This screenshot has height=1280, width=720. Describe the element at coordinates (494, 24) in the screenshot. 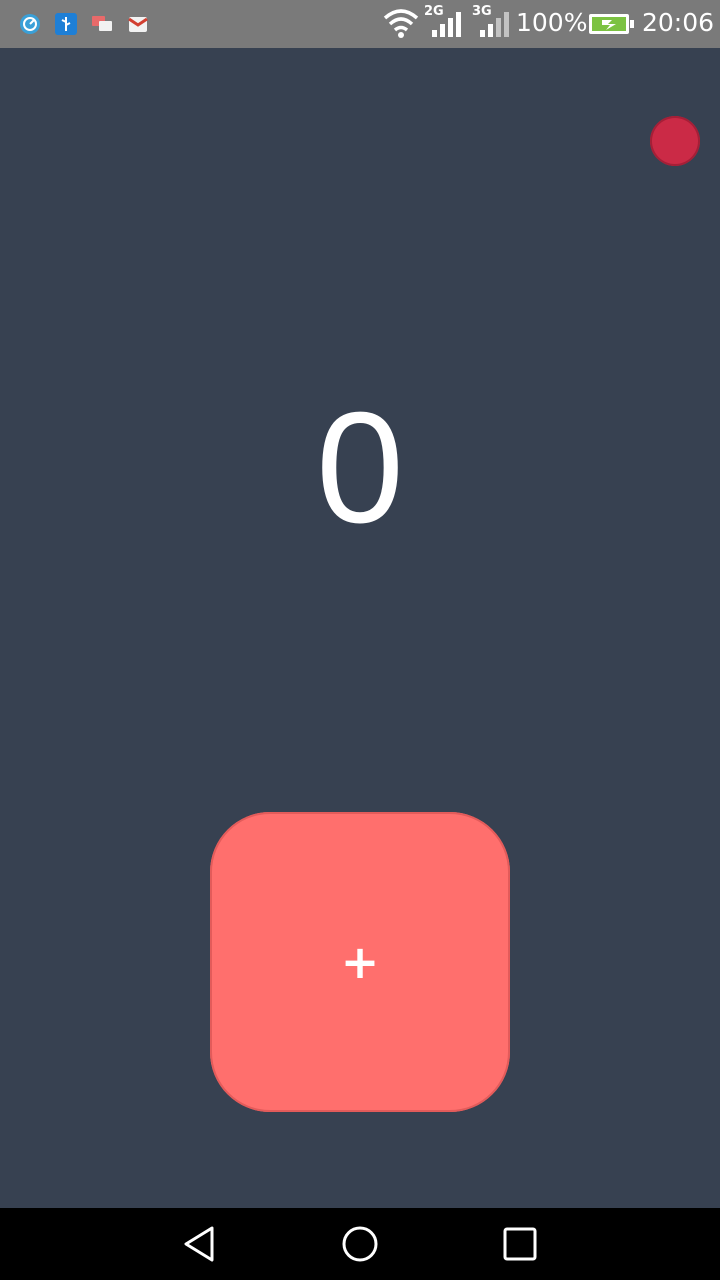

I see `signal-3g-icon` at that location.